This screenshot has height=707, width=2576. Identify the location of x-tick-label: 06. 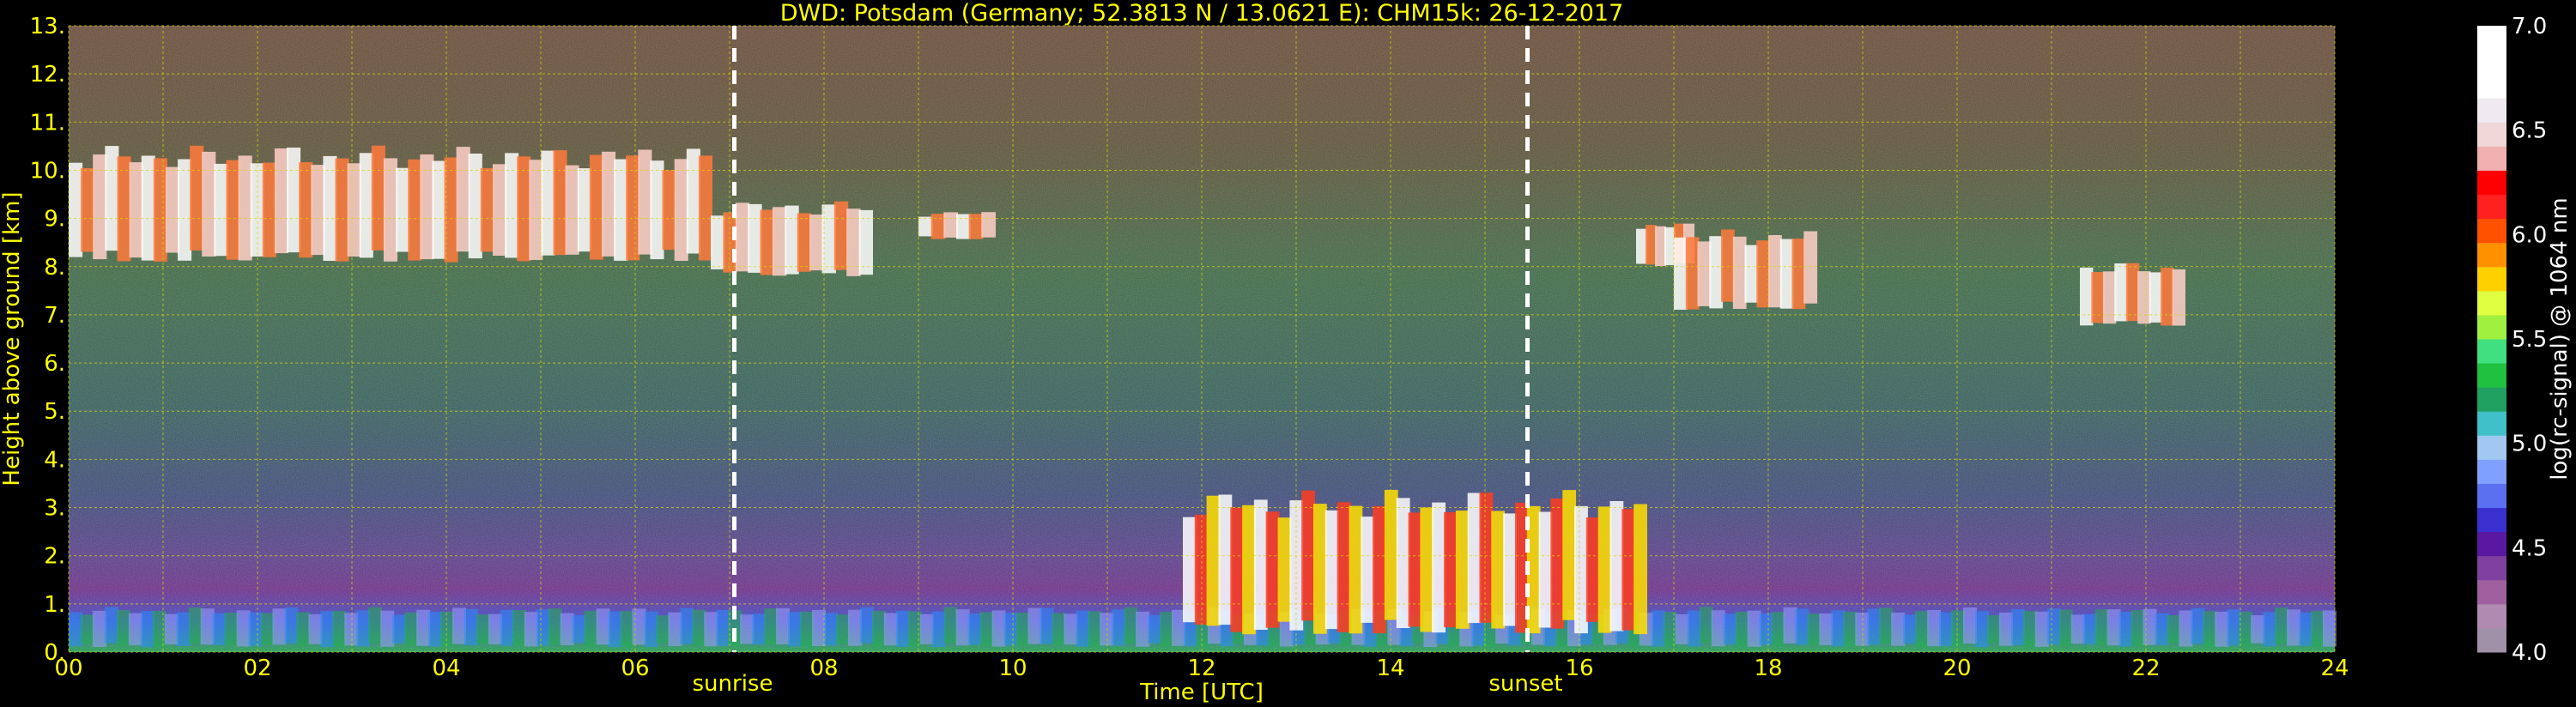
(635, 668).